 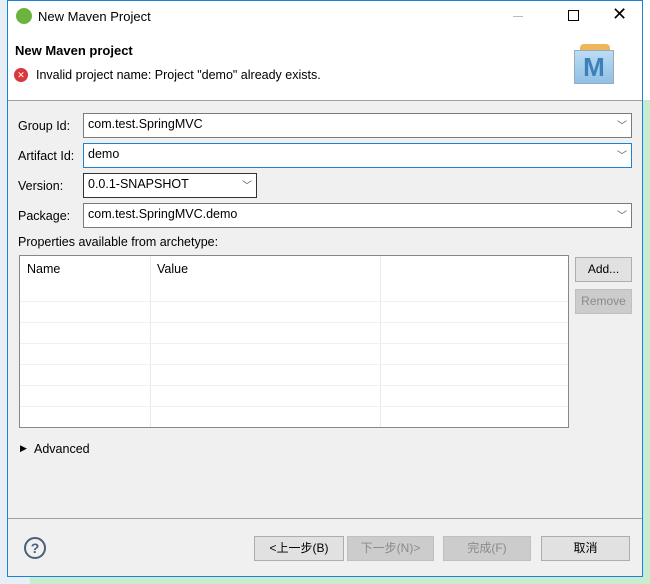 I want to click on version-combo: 0.0.1-SNAPSHOT ﹀, so click(x=170, y=185).